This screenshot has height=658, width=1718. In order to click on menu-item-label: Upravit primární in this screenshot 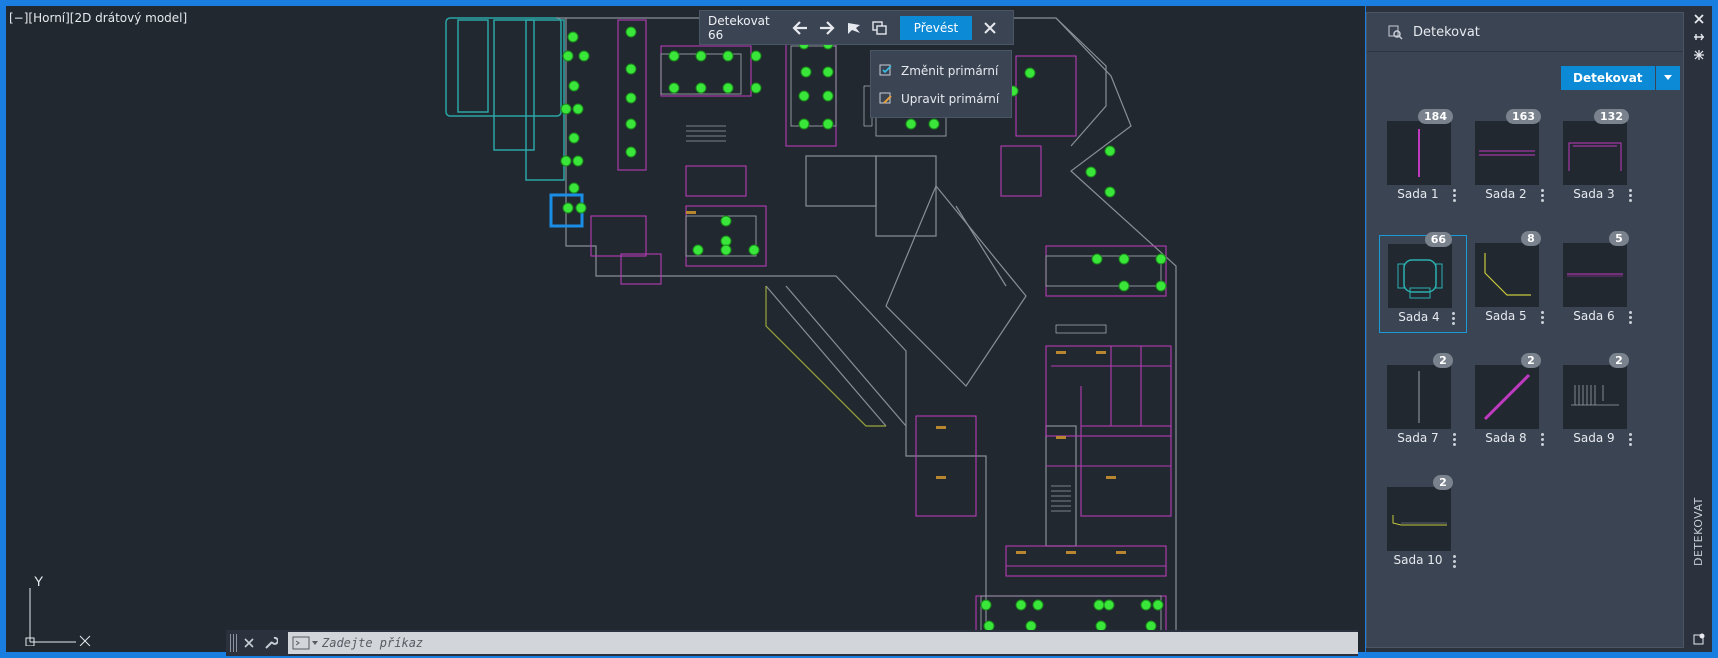, I will do `click(950, 99)`.